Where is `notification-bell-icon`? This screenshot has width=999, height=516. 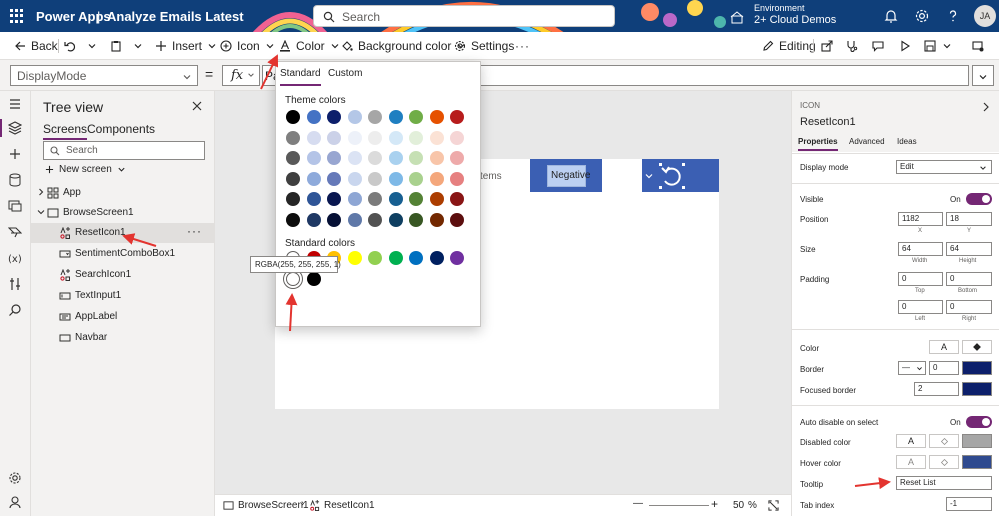 notification-bell-icon is located at coordinates (891, 16).